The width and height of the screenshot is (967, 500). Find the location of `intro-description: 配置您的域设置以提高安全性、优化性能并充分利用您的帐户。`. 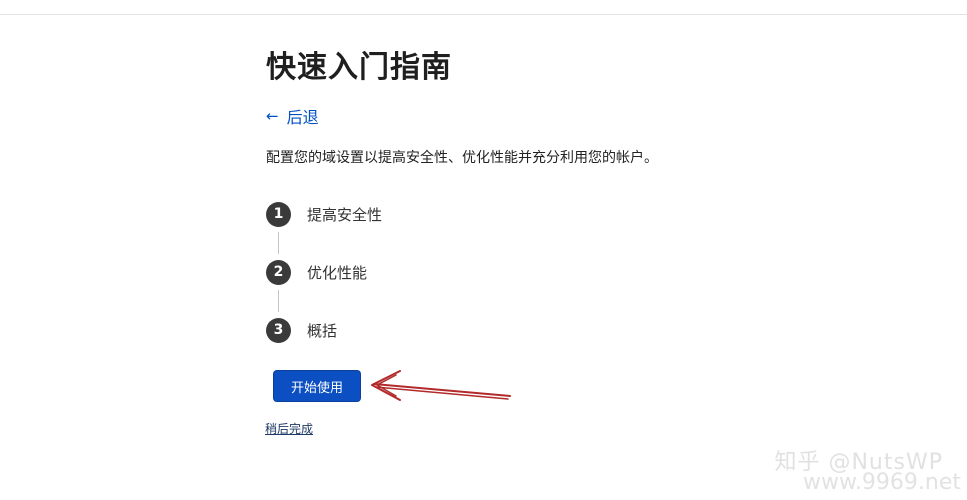

intro-description: 配置您的域设置以提高安全性、优化性能并充分利用您的帐户。 is located at coordinates (462, 158).